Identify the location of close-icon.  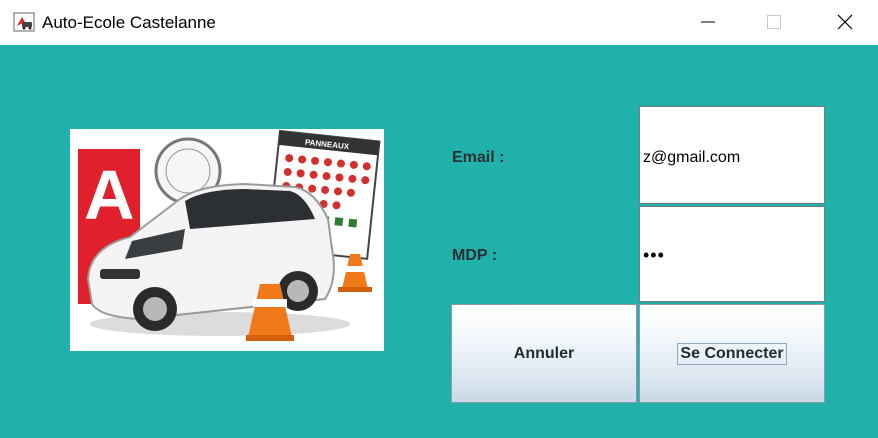
(845, 22).